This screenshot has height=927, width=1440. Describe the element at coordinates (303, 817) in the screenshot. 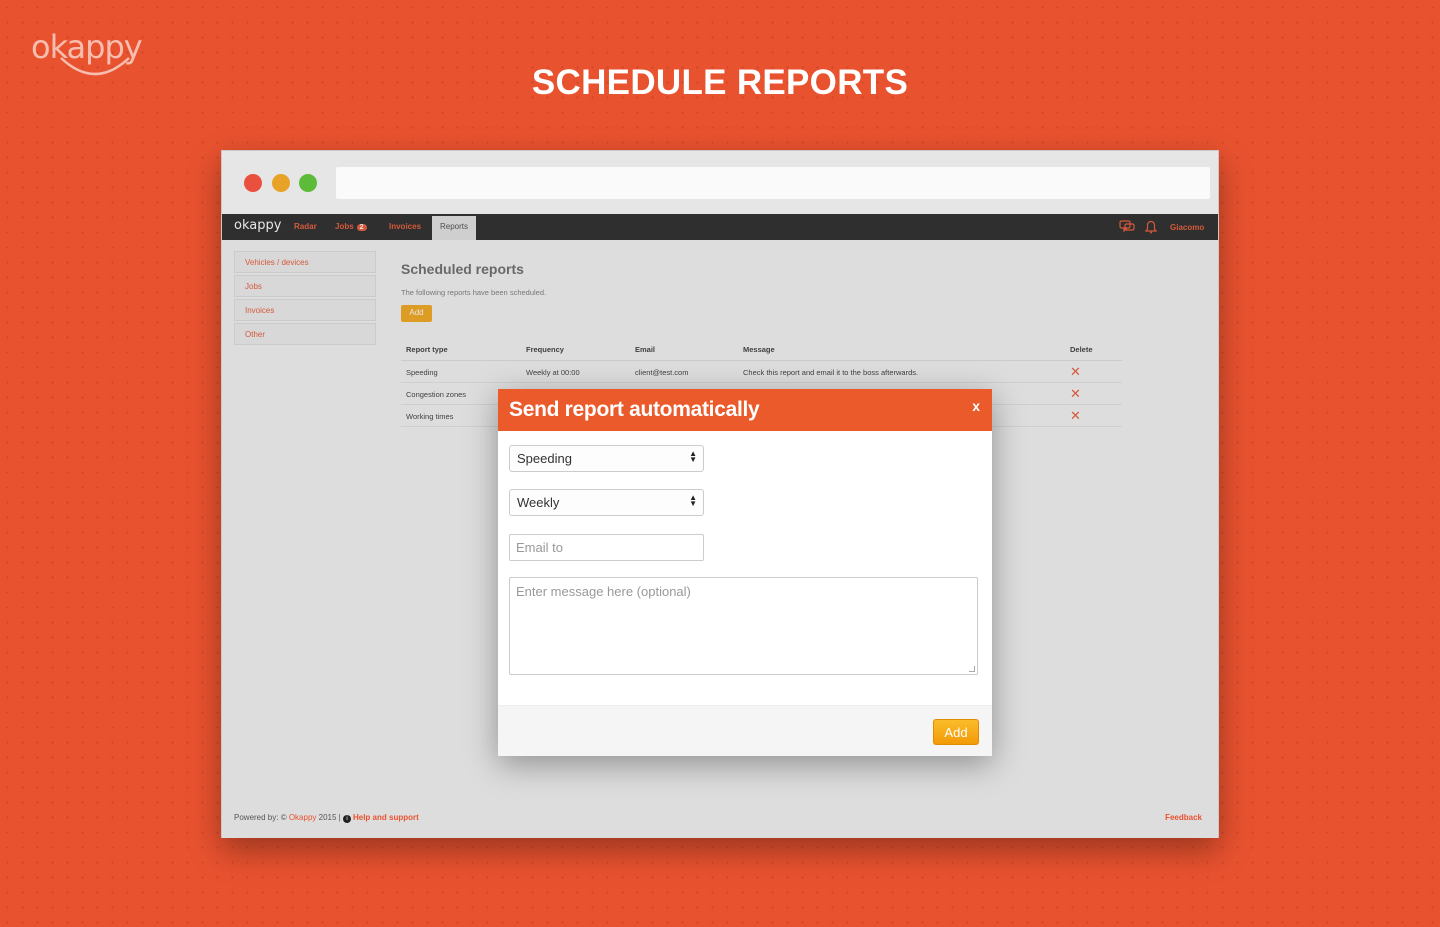

I see `footer-okappy-link: Okappy` at that location.